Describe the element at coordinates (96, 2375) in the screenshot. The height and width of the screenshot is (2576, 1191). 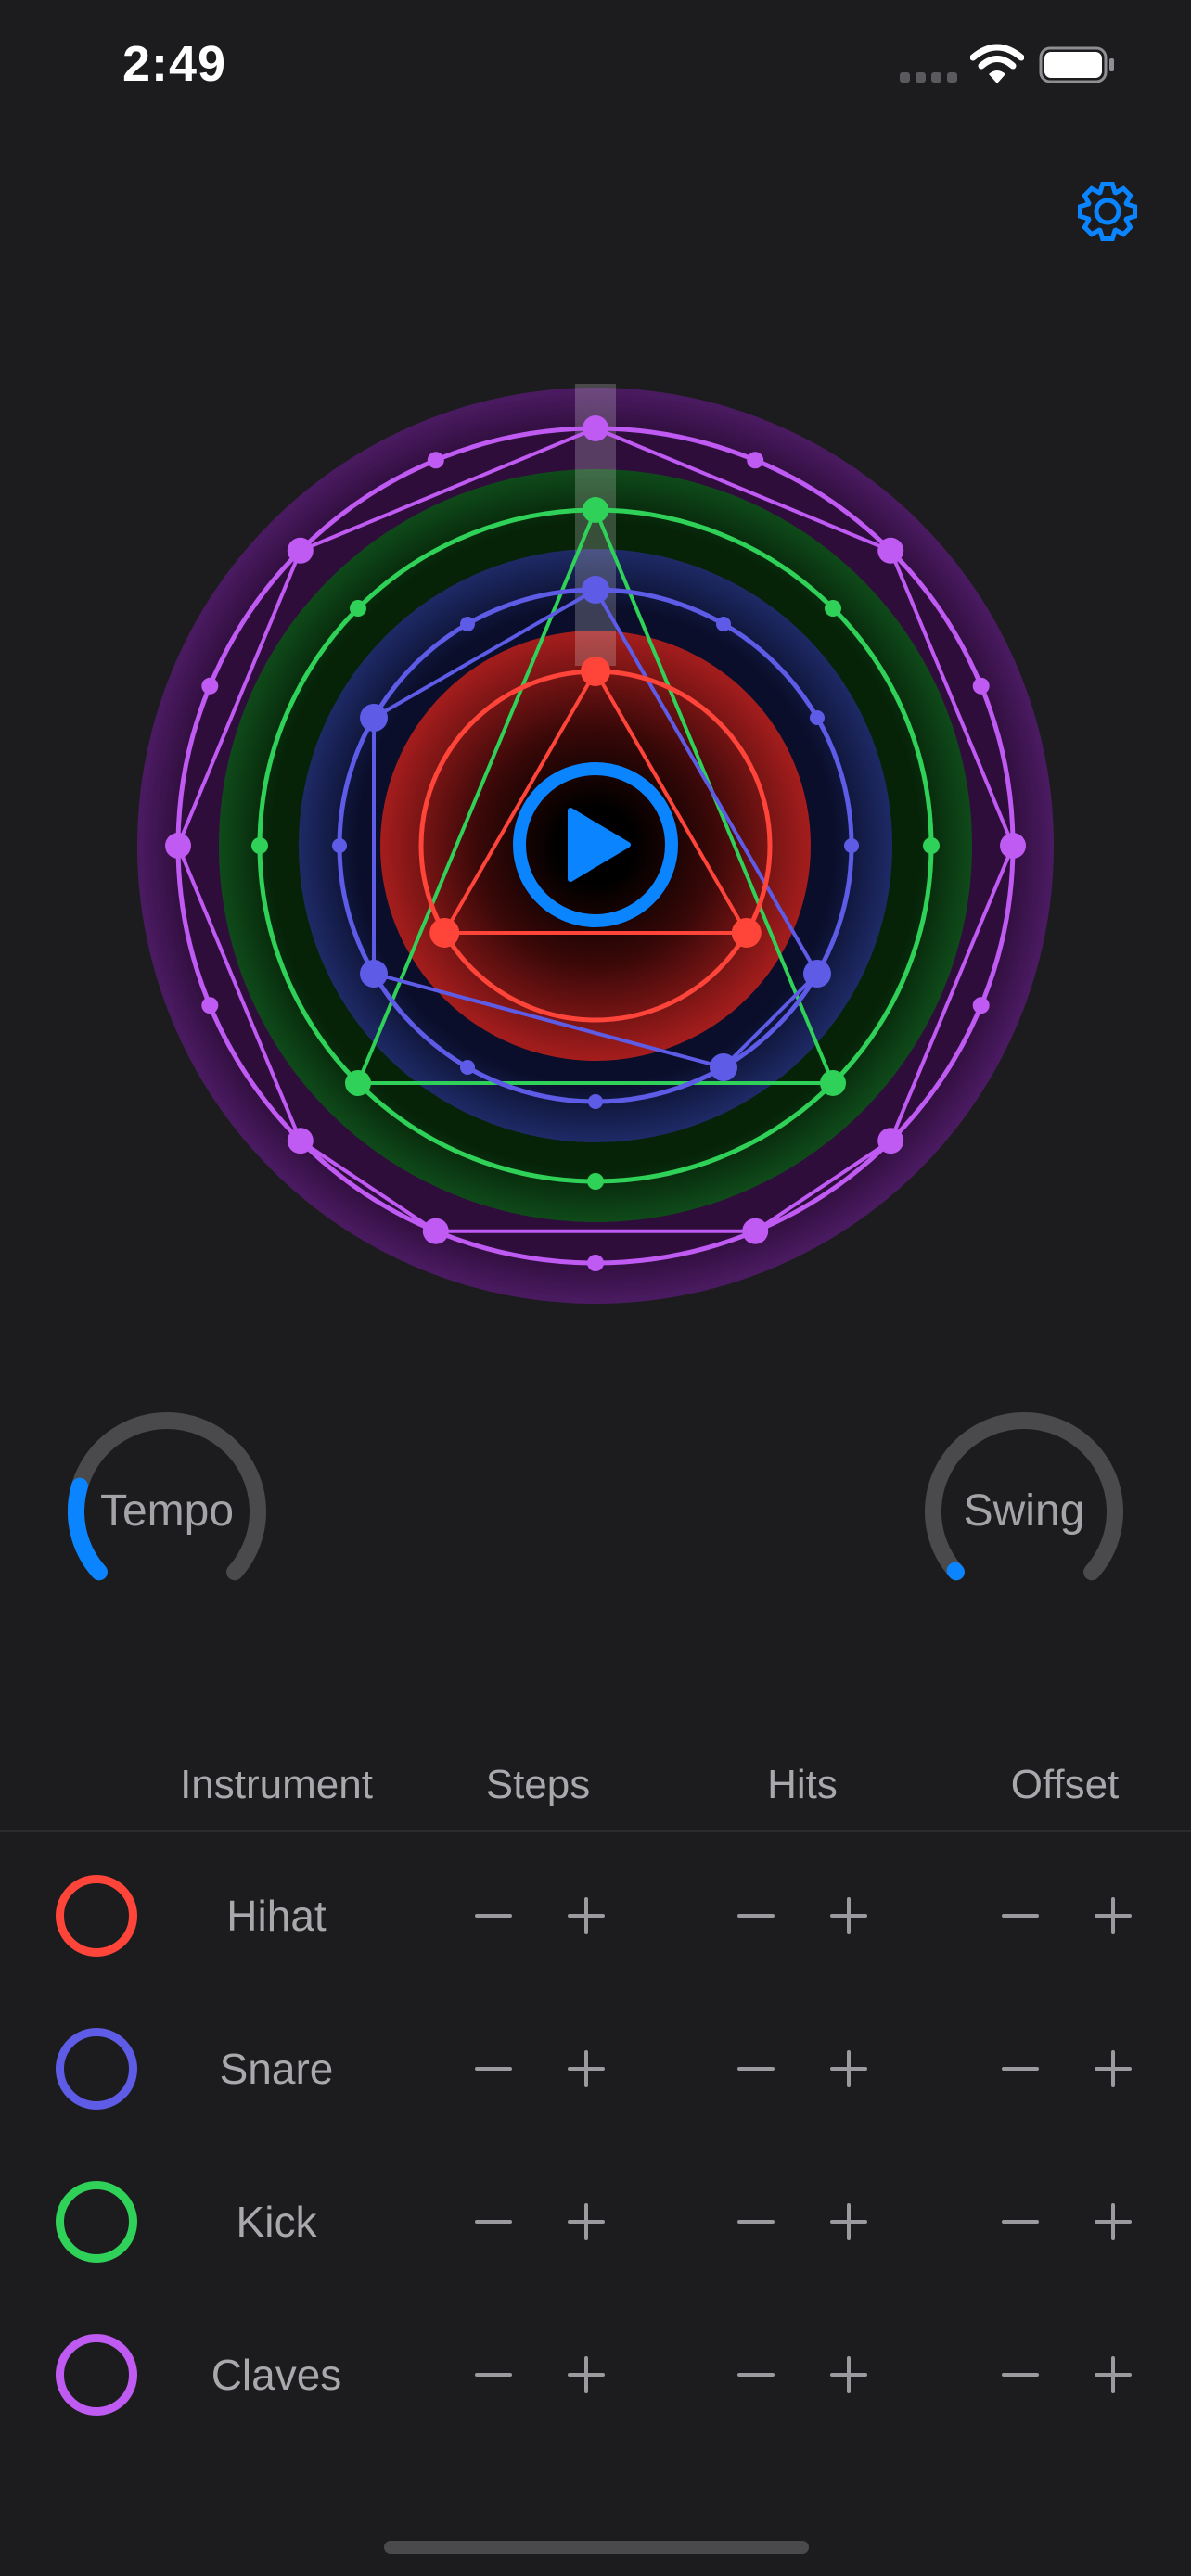
I see `claves-color-ring` at that location.